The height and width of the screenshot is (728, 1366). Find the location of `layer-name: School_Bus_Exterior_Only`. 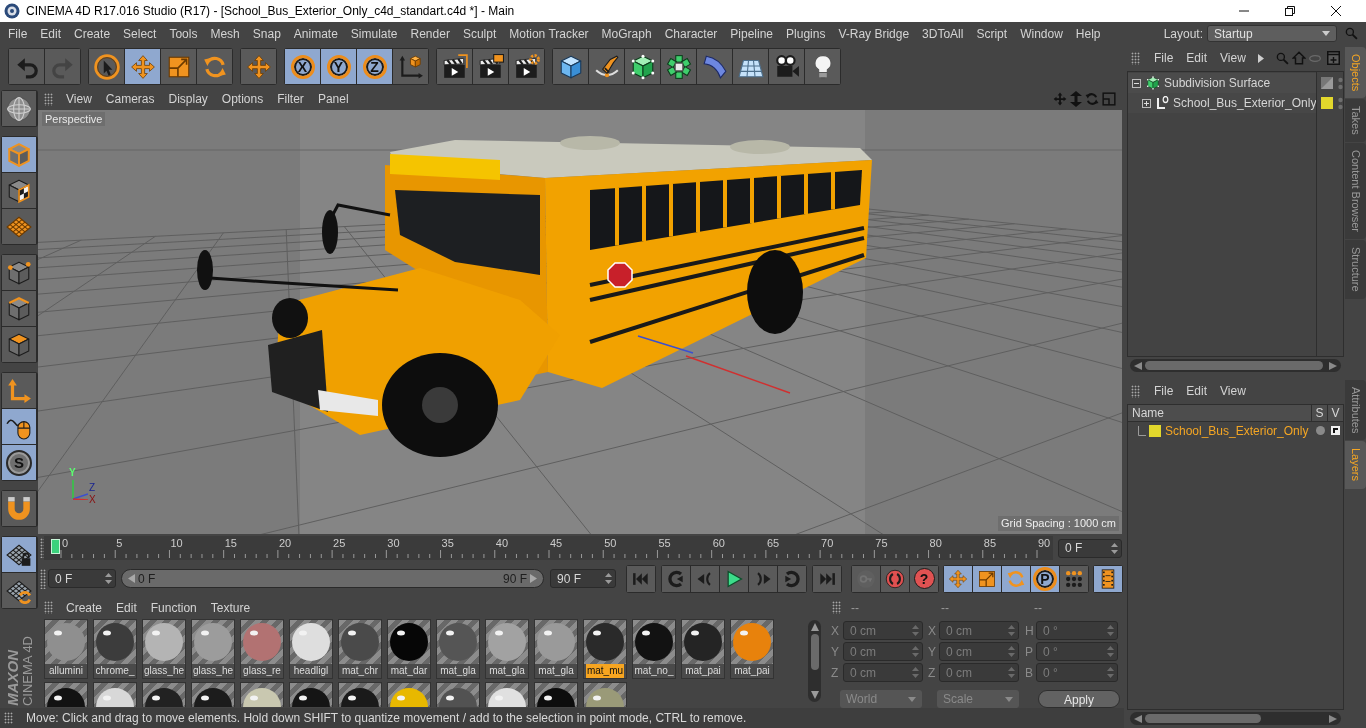

layer-name: School_Bus_Exterior_Only is located at coordinates (1237, 430).